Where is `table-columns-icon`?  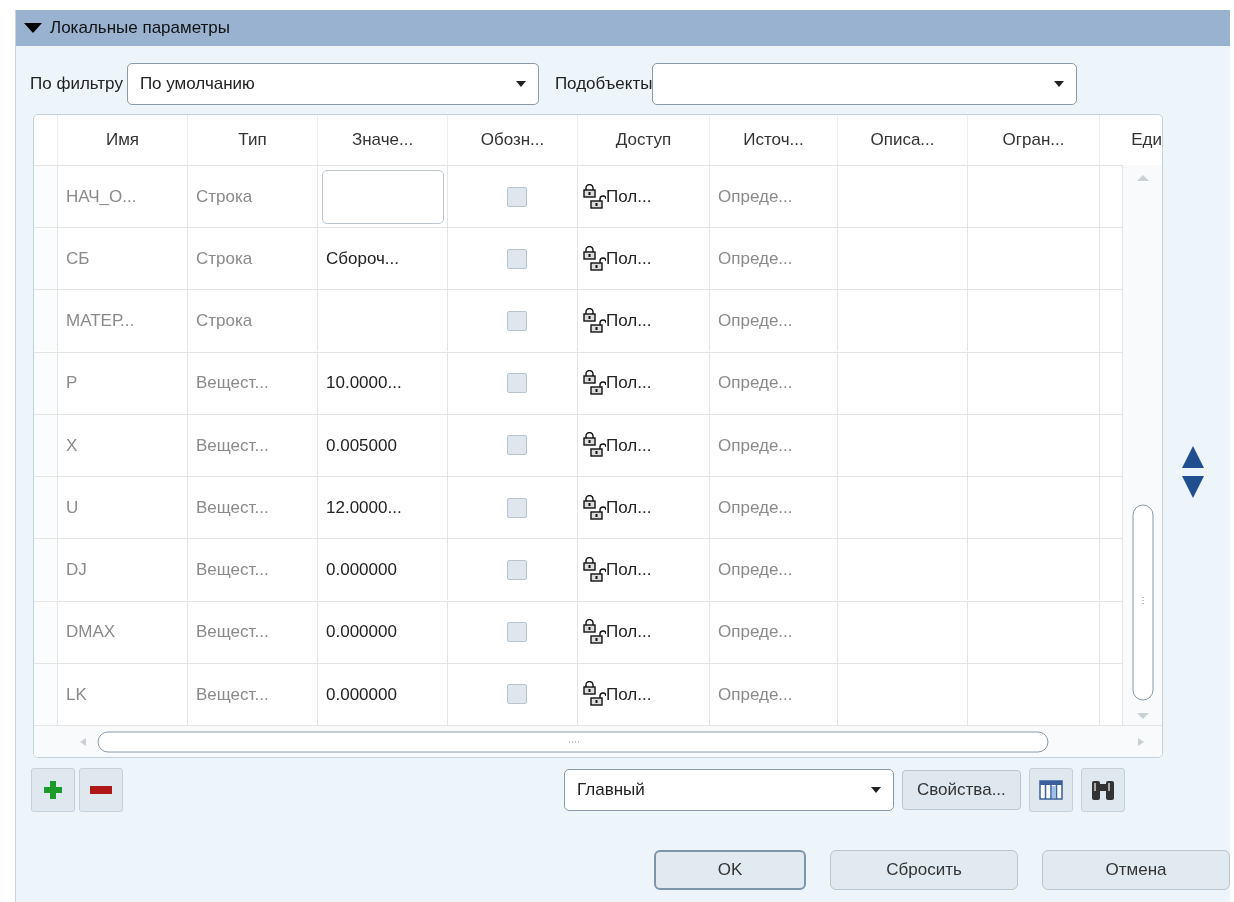 table-columns-icon is located at coordinates (1050, 790).